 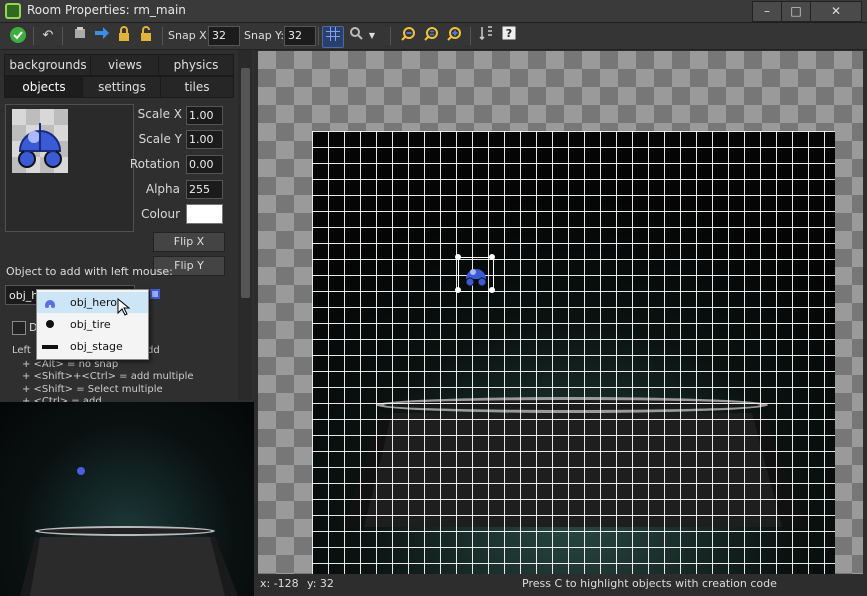 What do you see at coordinates (122, 87) in the screenshot?
I see `tab-settings: settings` at bounding box center [122, 87].